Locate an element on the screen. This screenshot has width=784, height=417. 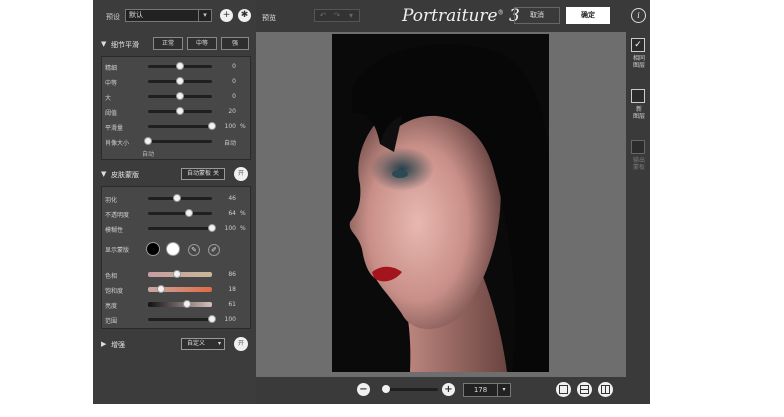
zoom-field: 178 ▾ is located at coordinates (487, 390).